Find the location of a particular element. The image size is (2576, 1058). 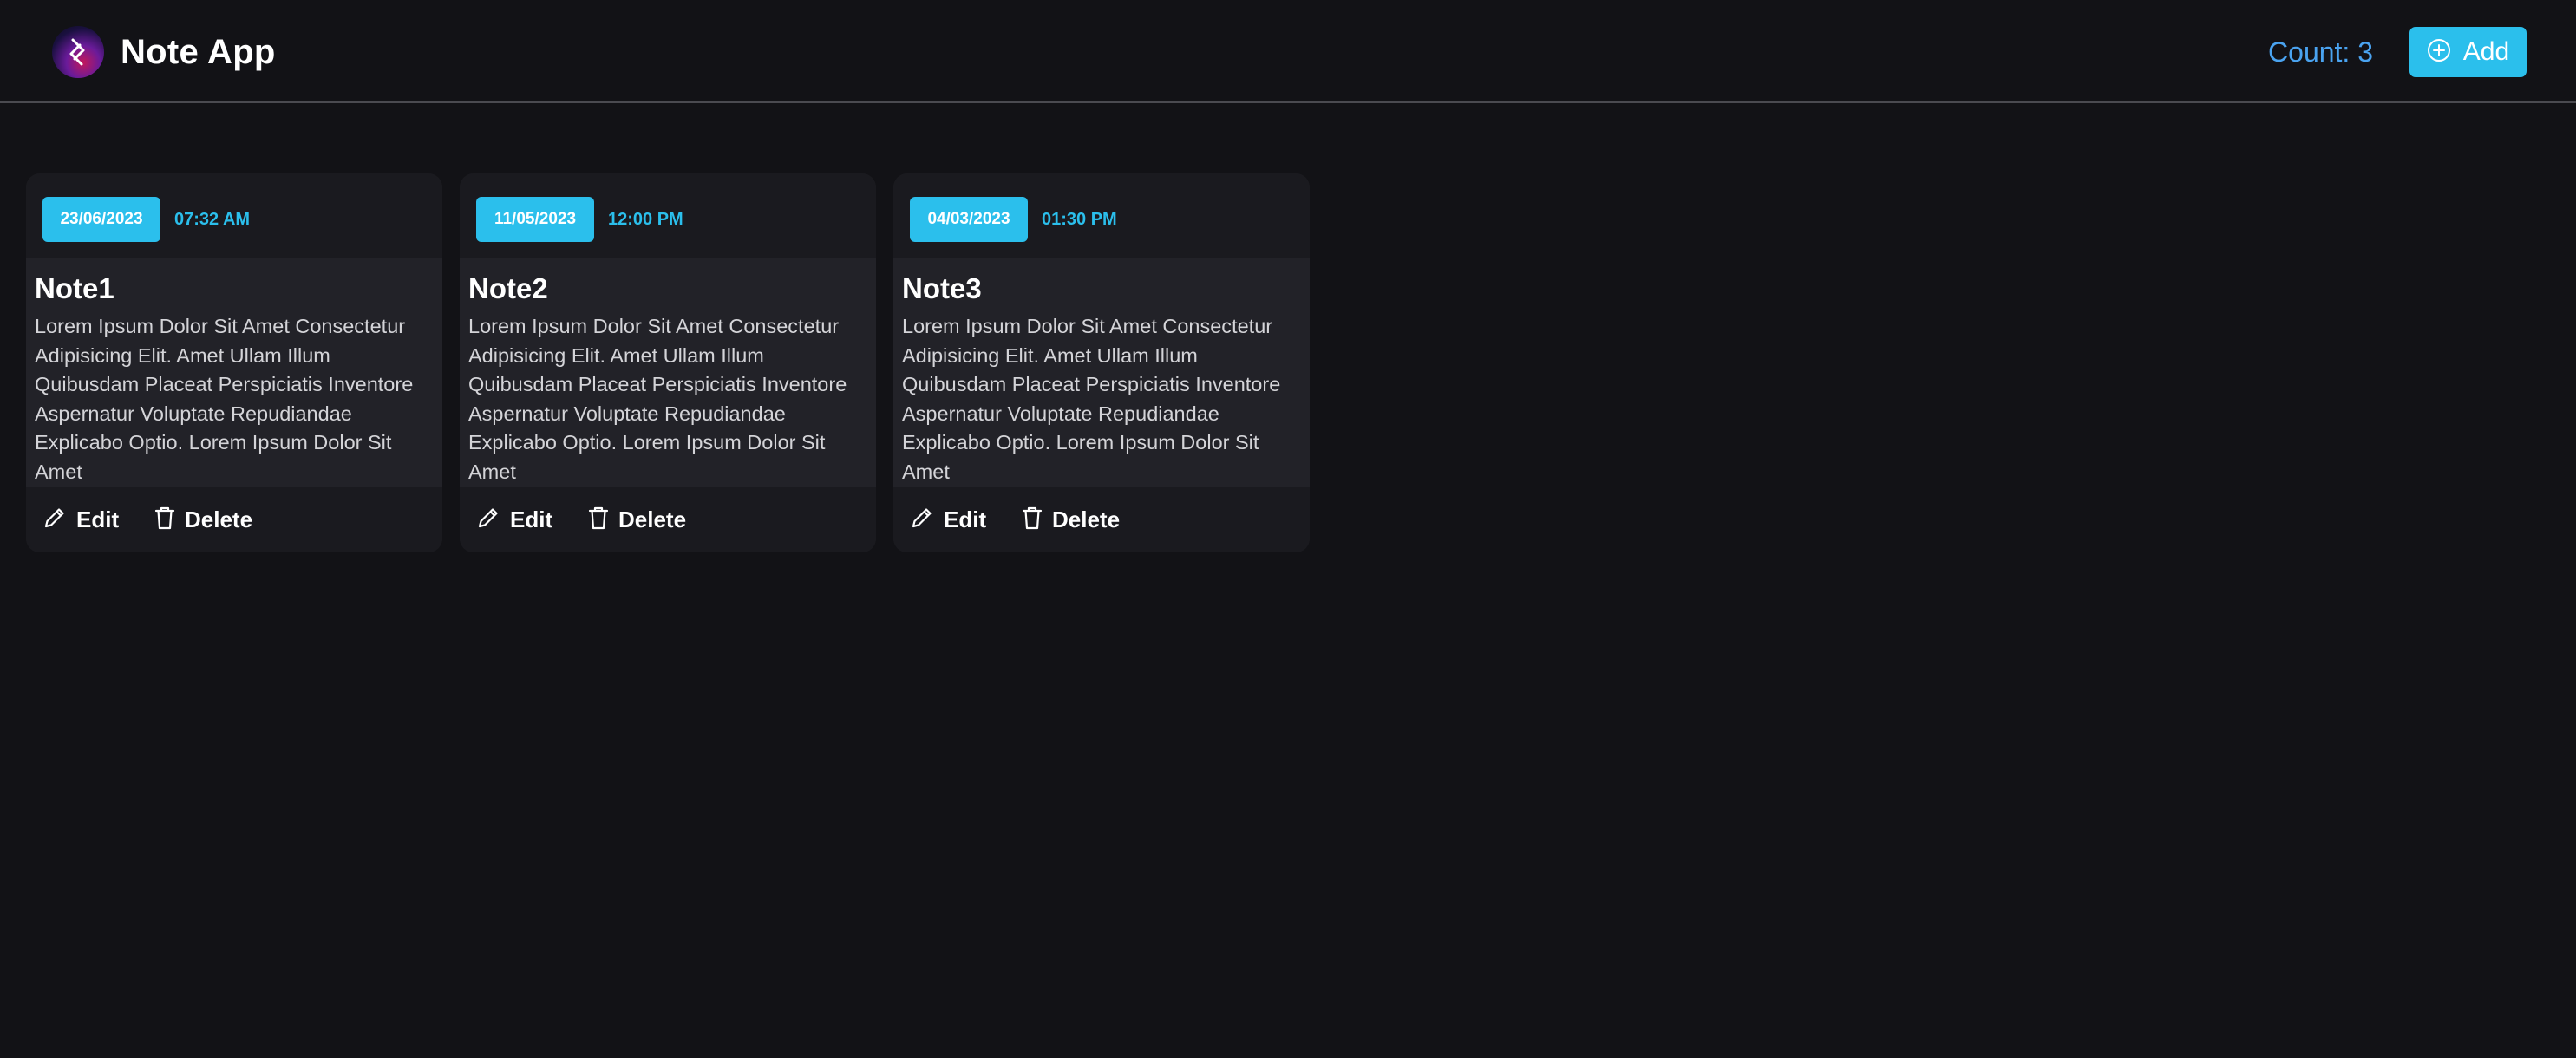

app-title: Note App is located at coordinates (198, 52).